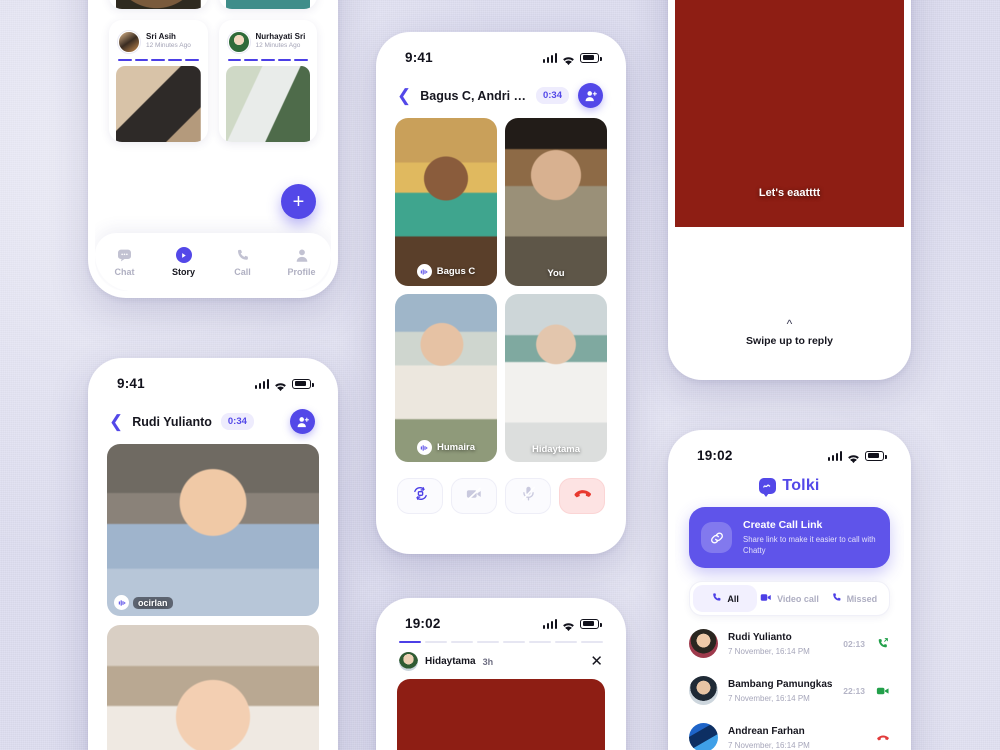 The height and width of the screenshot is (750, 1000). I want to click on story-card-header: Nurhayati Sri 12 Minutes Ago, so click(268, 43).